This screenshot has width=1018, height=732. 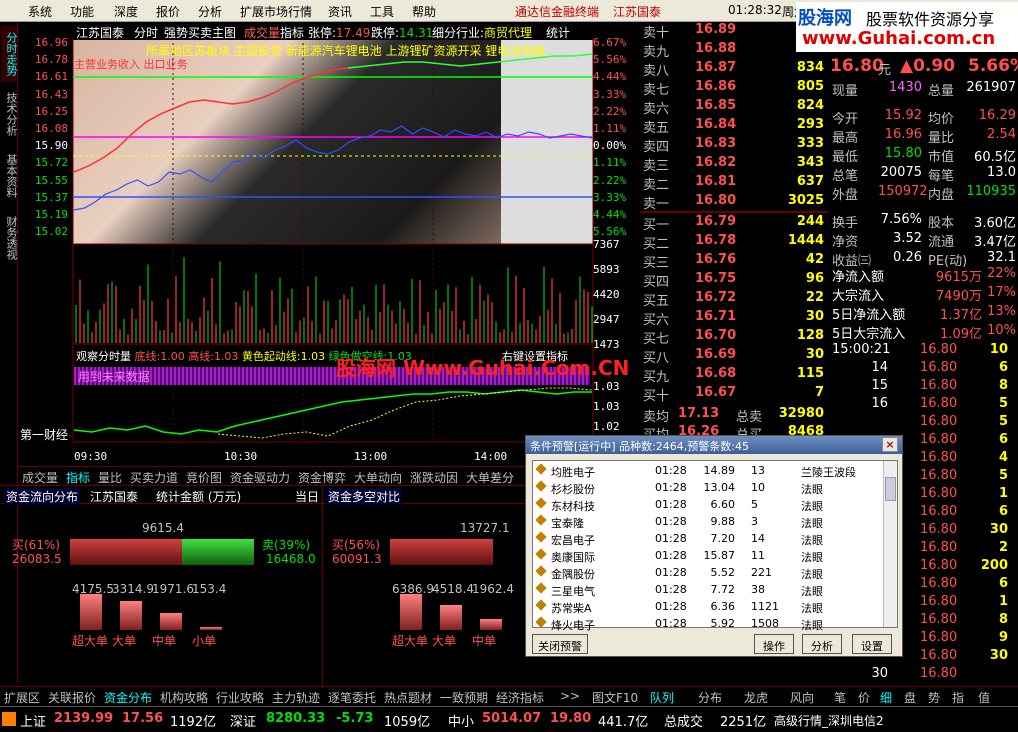 I want to click on sub-tick: 1.03, so click(x=606, y=406).